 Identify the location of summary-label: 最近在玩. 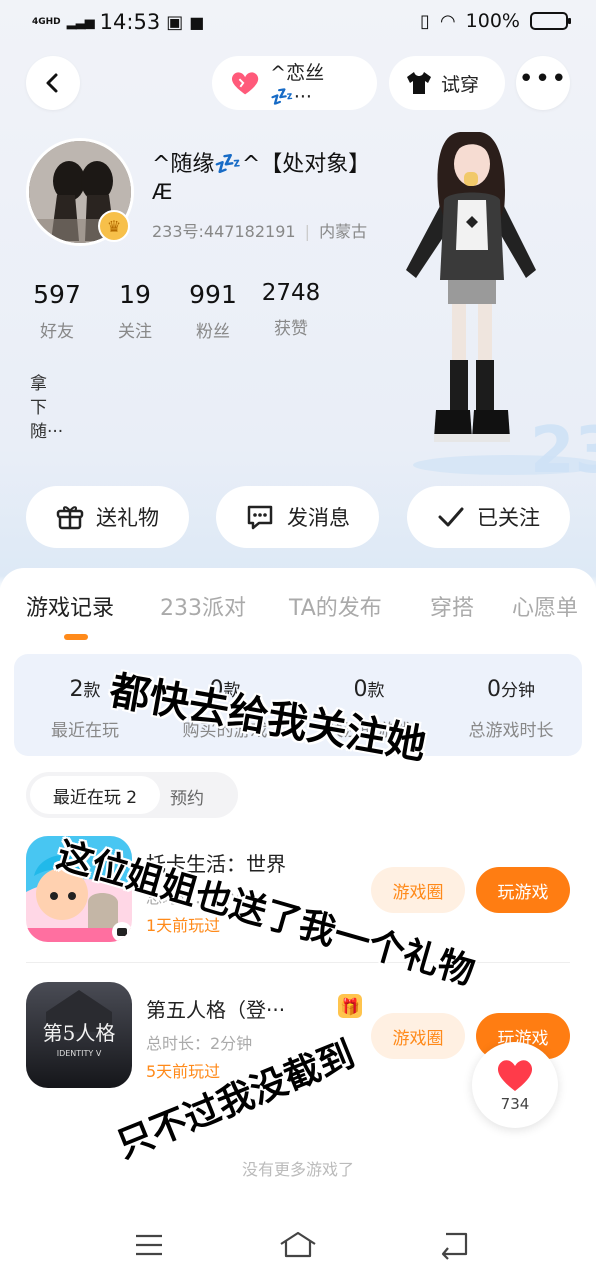
(85, 731).